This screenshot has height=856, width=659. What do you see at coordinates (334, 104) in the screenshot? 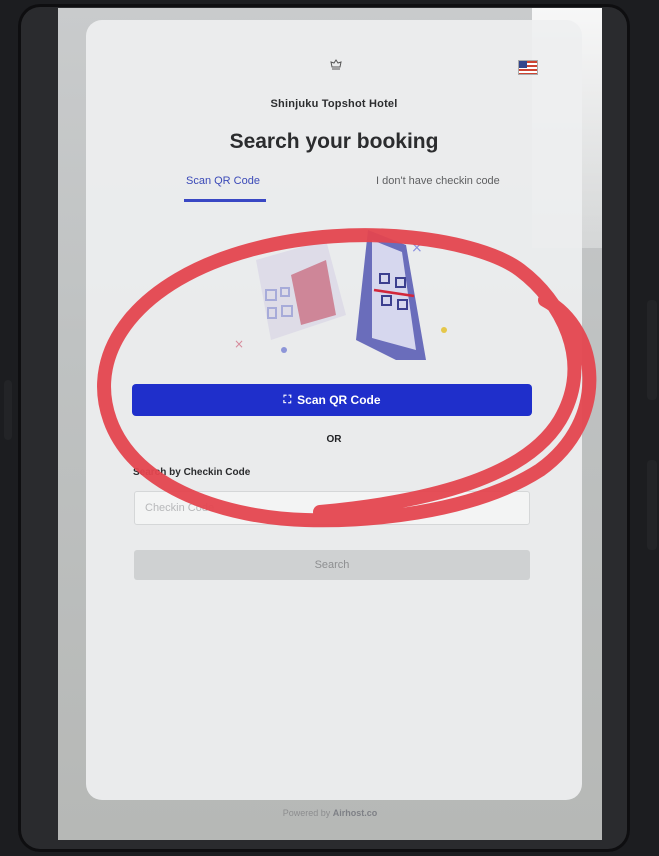
I see `hotel-name: Shinjuku Topshot Hotel` at bounding box center [334, 104].